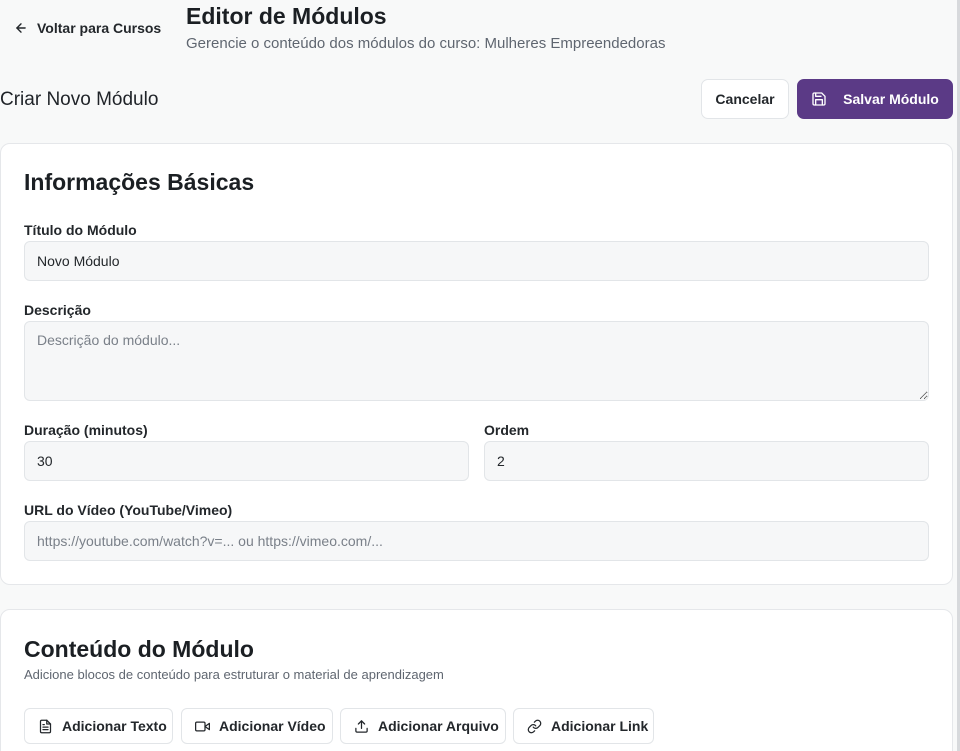 The height and width of the screenshot is (751, 960). What do you see at coordinates (80, 230) in the screenshot?
I see `module-title-label: Título do Módulo` at bounding box center [80, 230].